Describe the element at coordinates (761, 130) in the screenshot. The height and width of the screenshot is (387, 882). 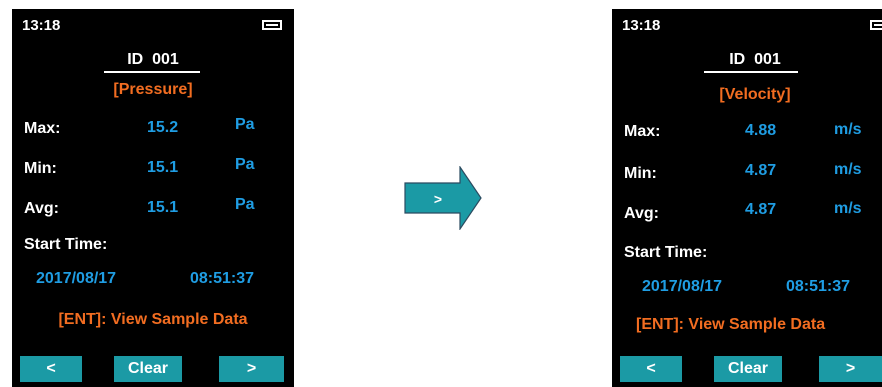
I see `max-value: 4.88` at that location.